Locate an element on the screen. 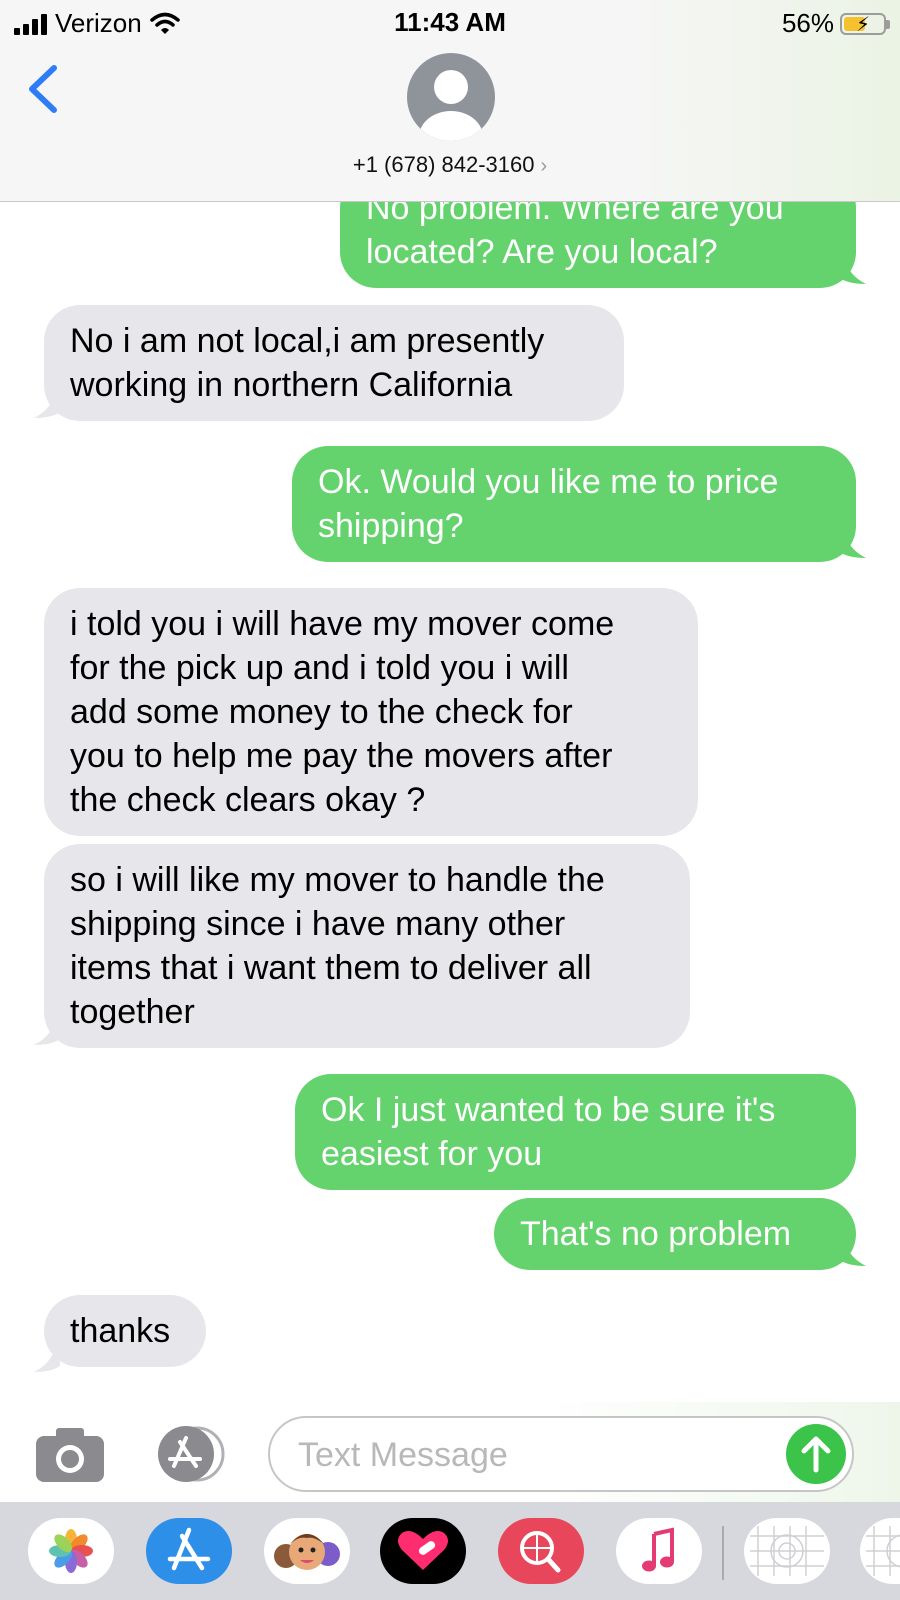  send-button is located at coordinates (816, 1454).